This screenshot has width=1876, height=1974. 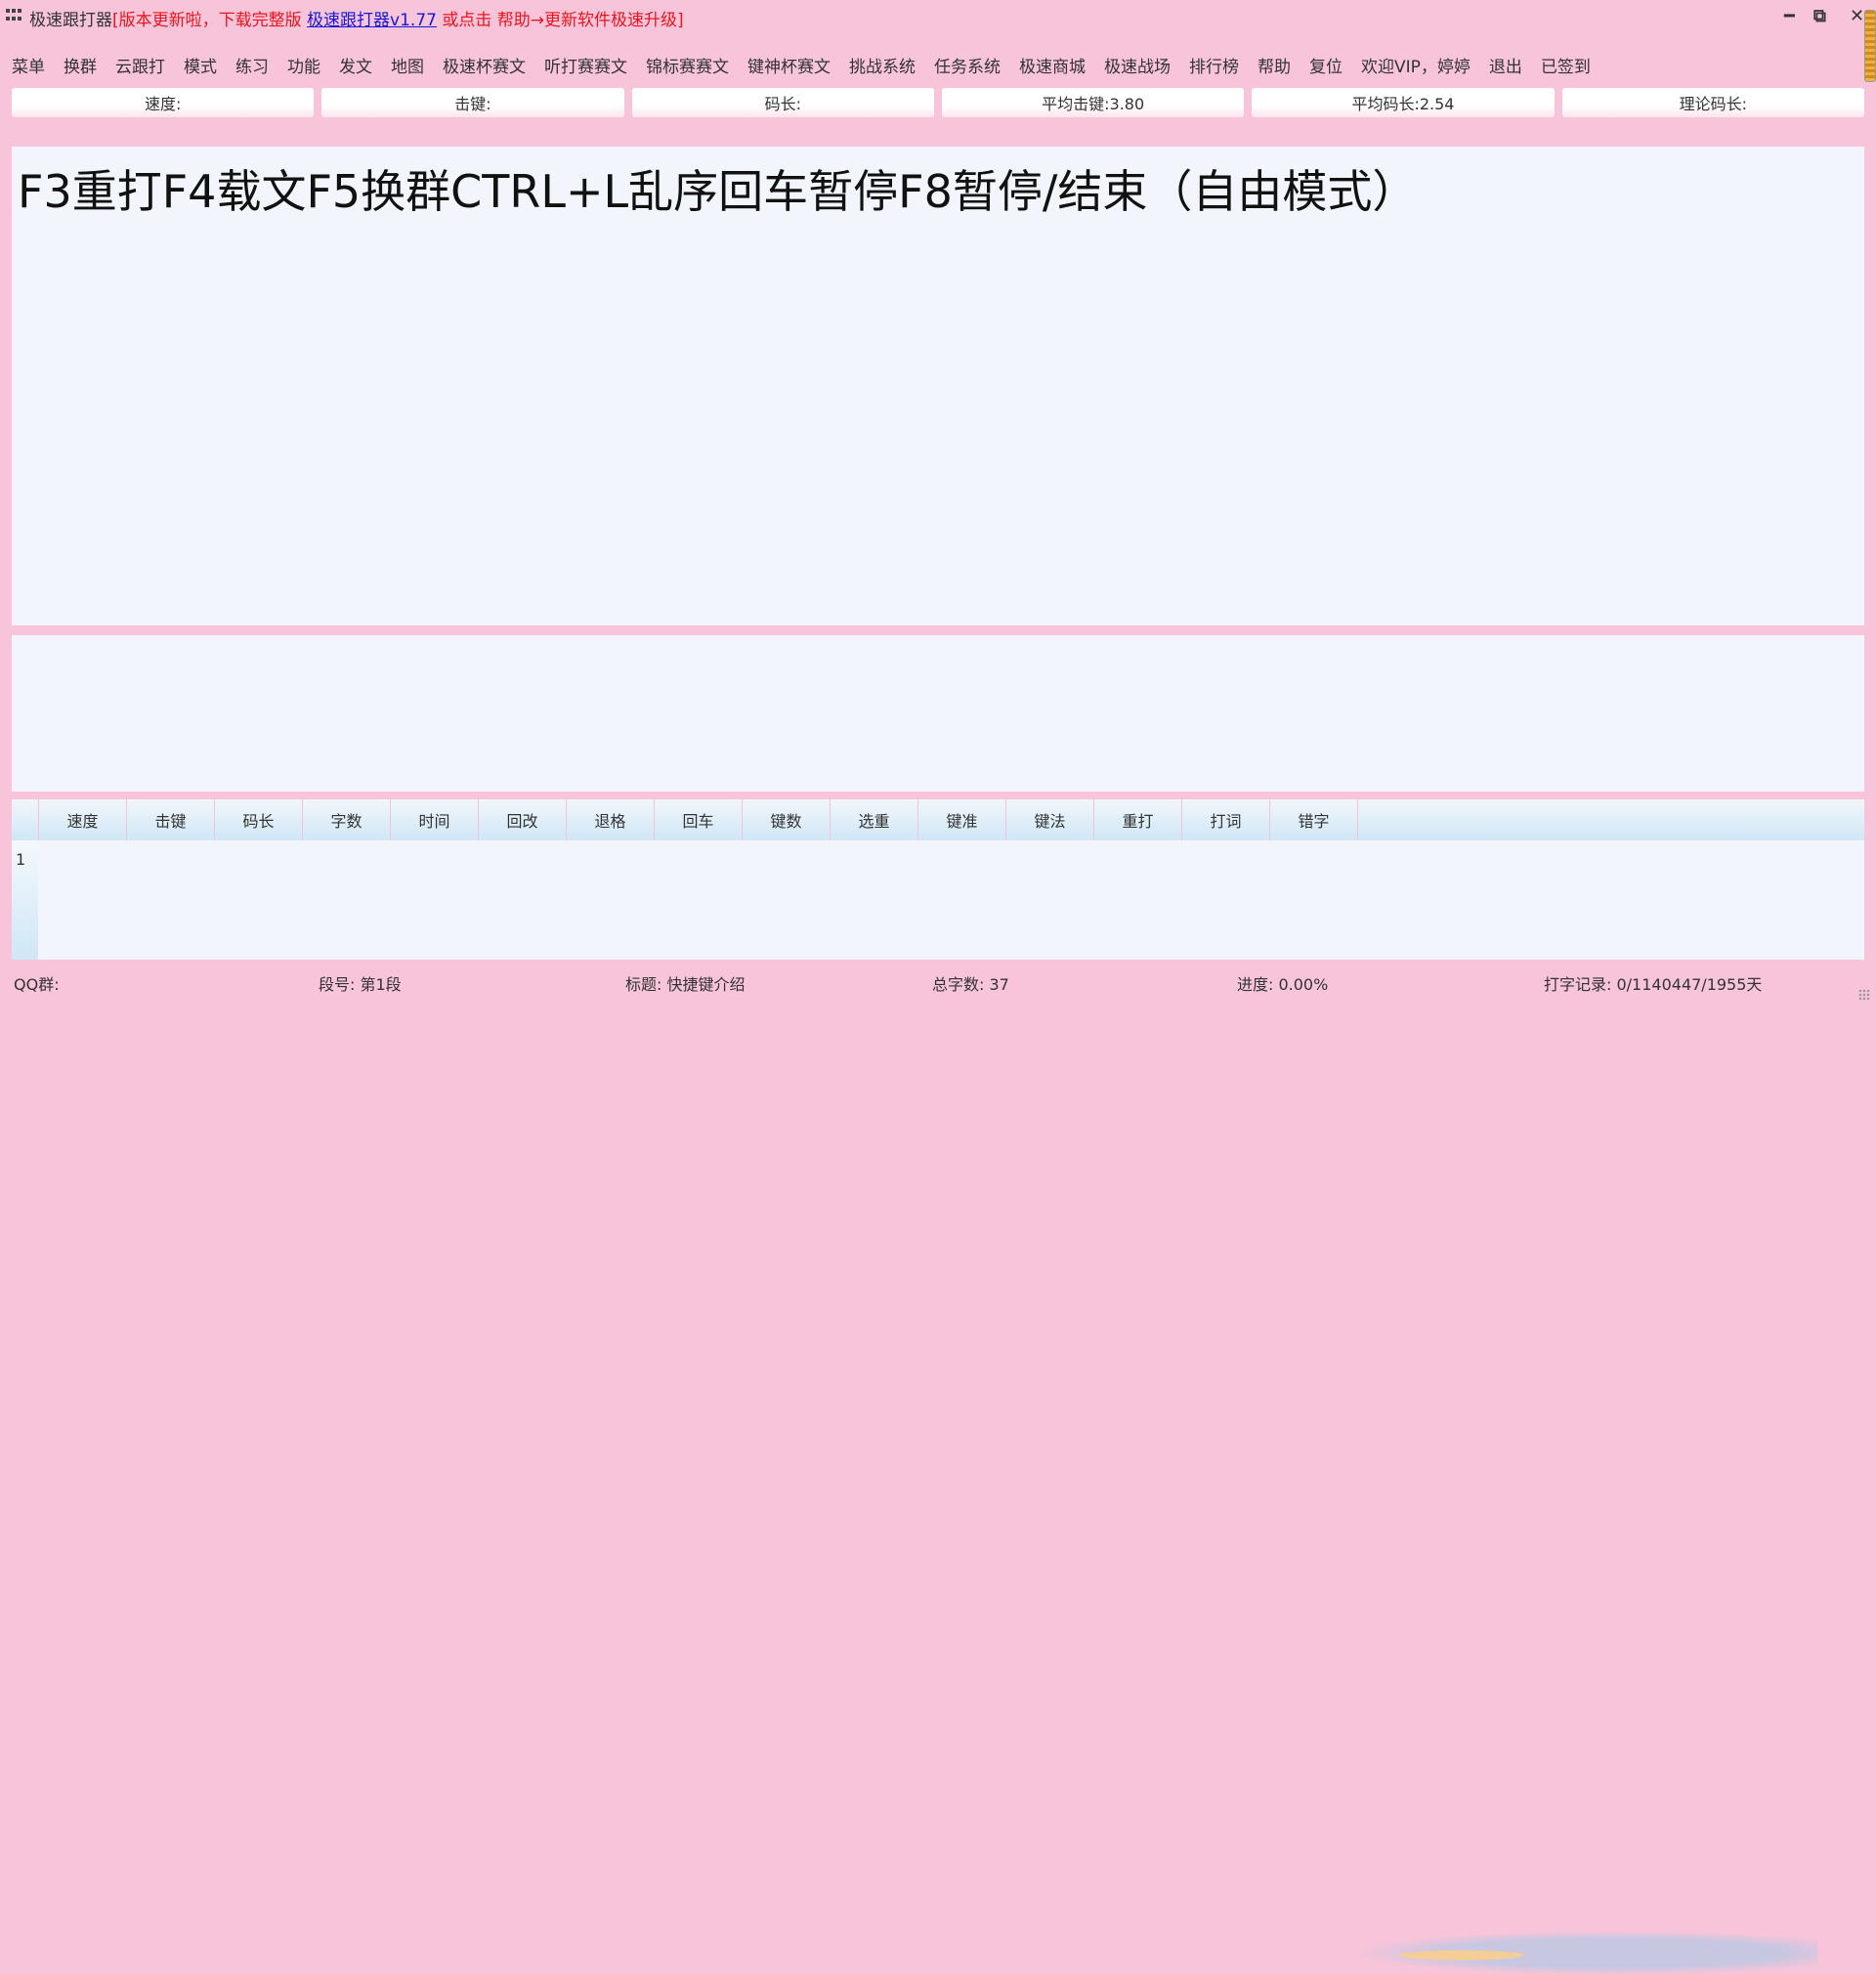 I want to click on menu-item-leaderboard: 排行榜, so click(x=1214, y=65).